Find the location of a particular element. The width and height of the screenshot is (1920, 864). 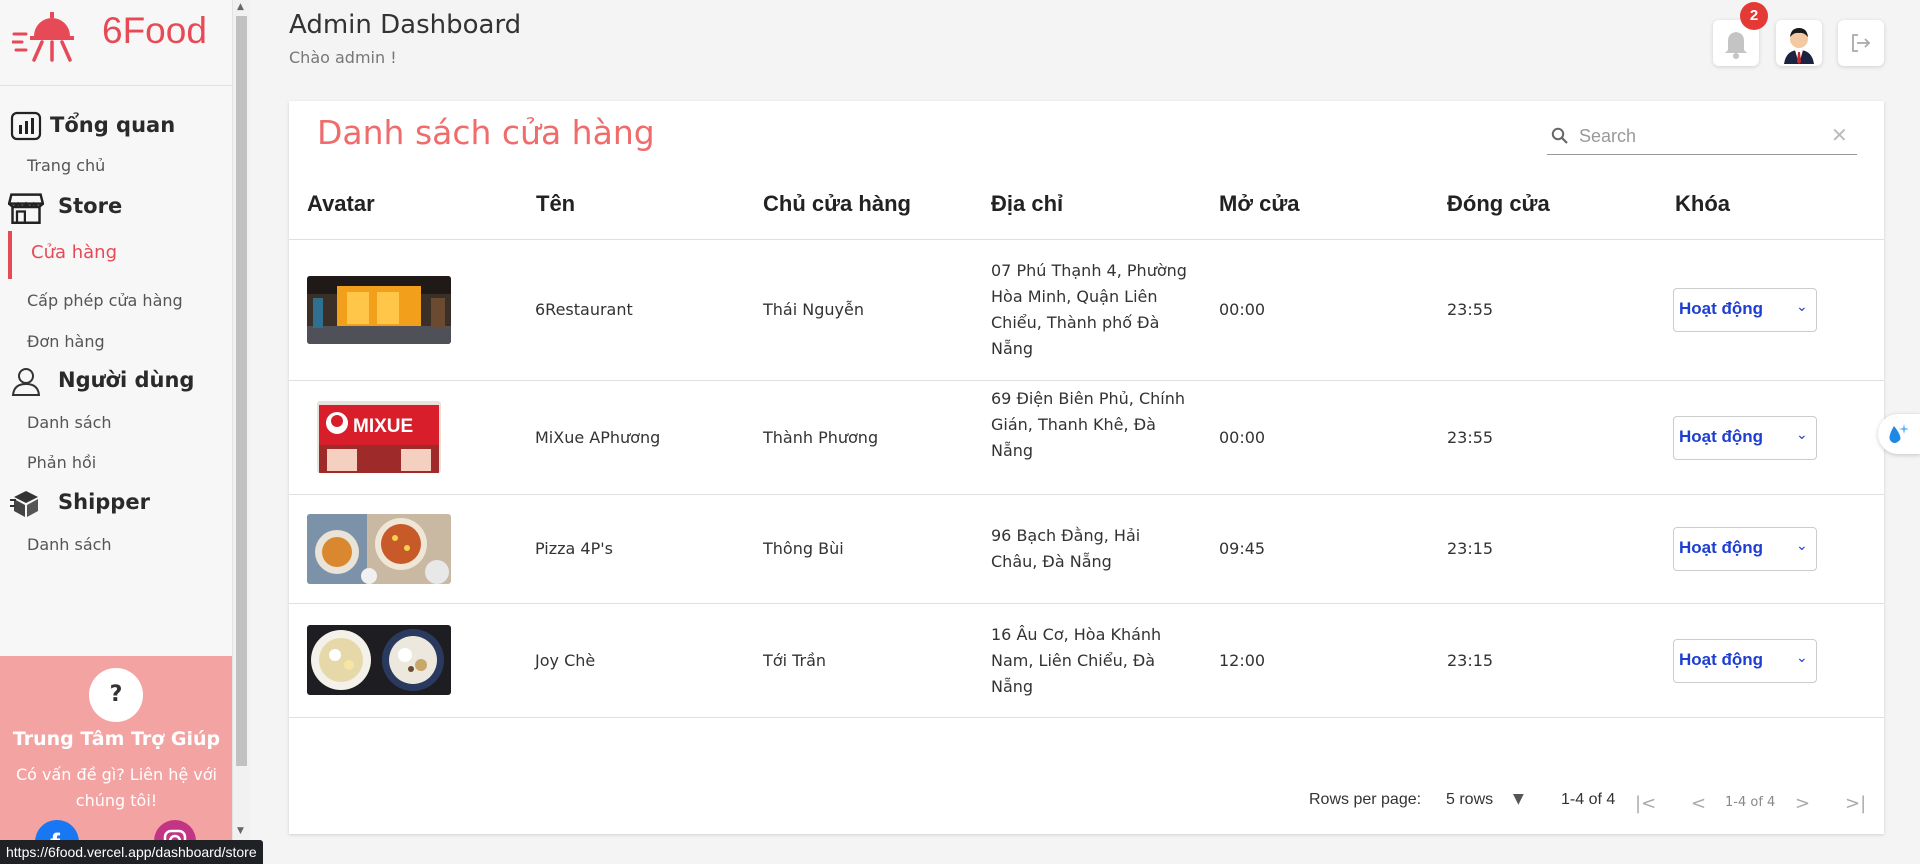

box-icon is located at coordinates (24, 504).